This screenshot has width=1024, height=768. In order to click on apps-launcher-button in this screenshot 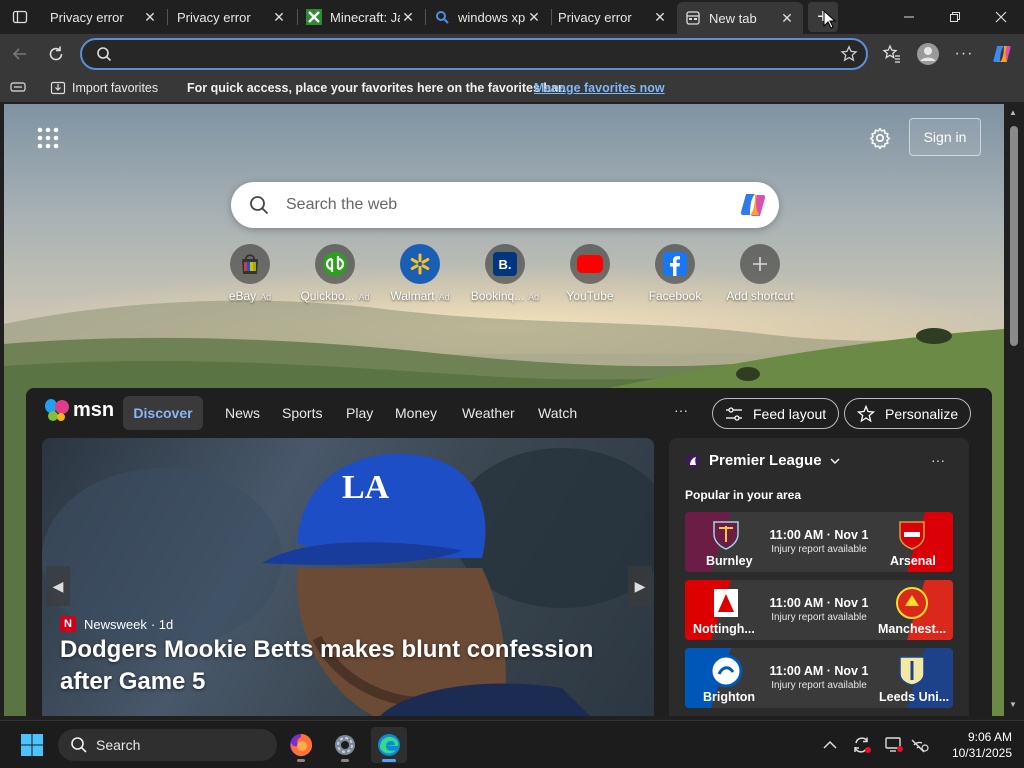, I will do `click(48, 138)`.